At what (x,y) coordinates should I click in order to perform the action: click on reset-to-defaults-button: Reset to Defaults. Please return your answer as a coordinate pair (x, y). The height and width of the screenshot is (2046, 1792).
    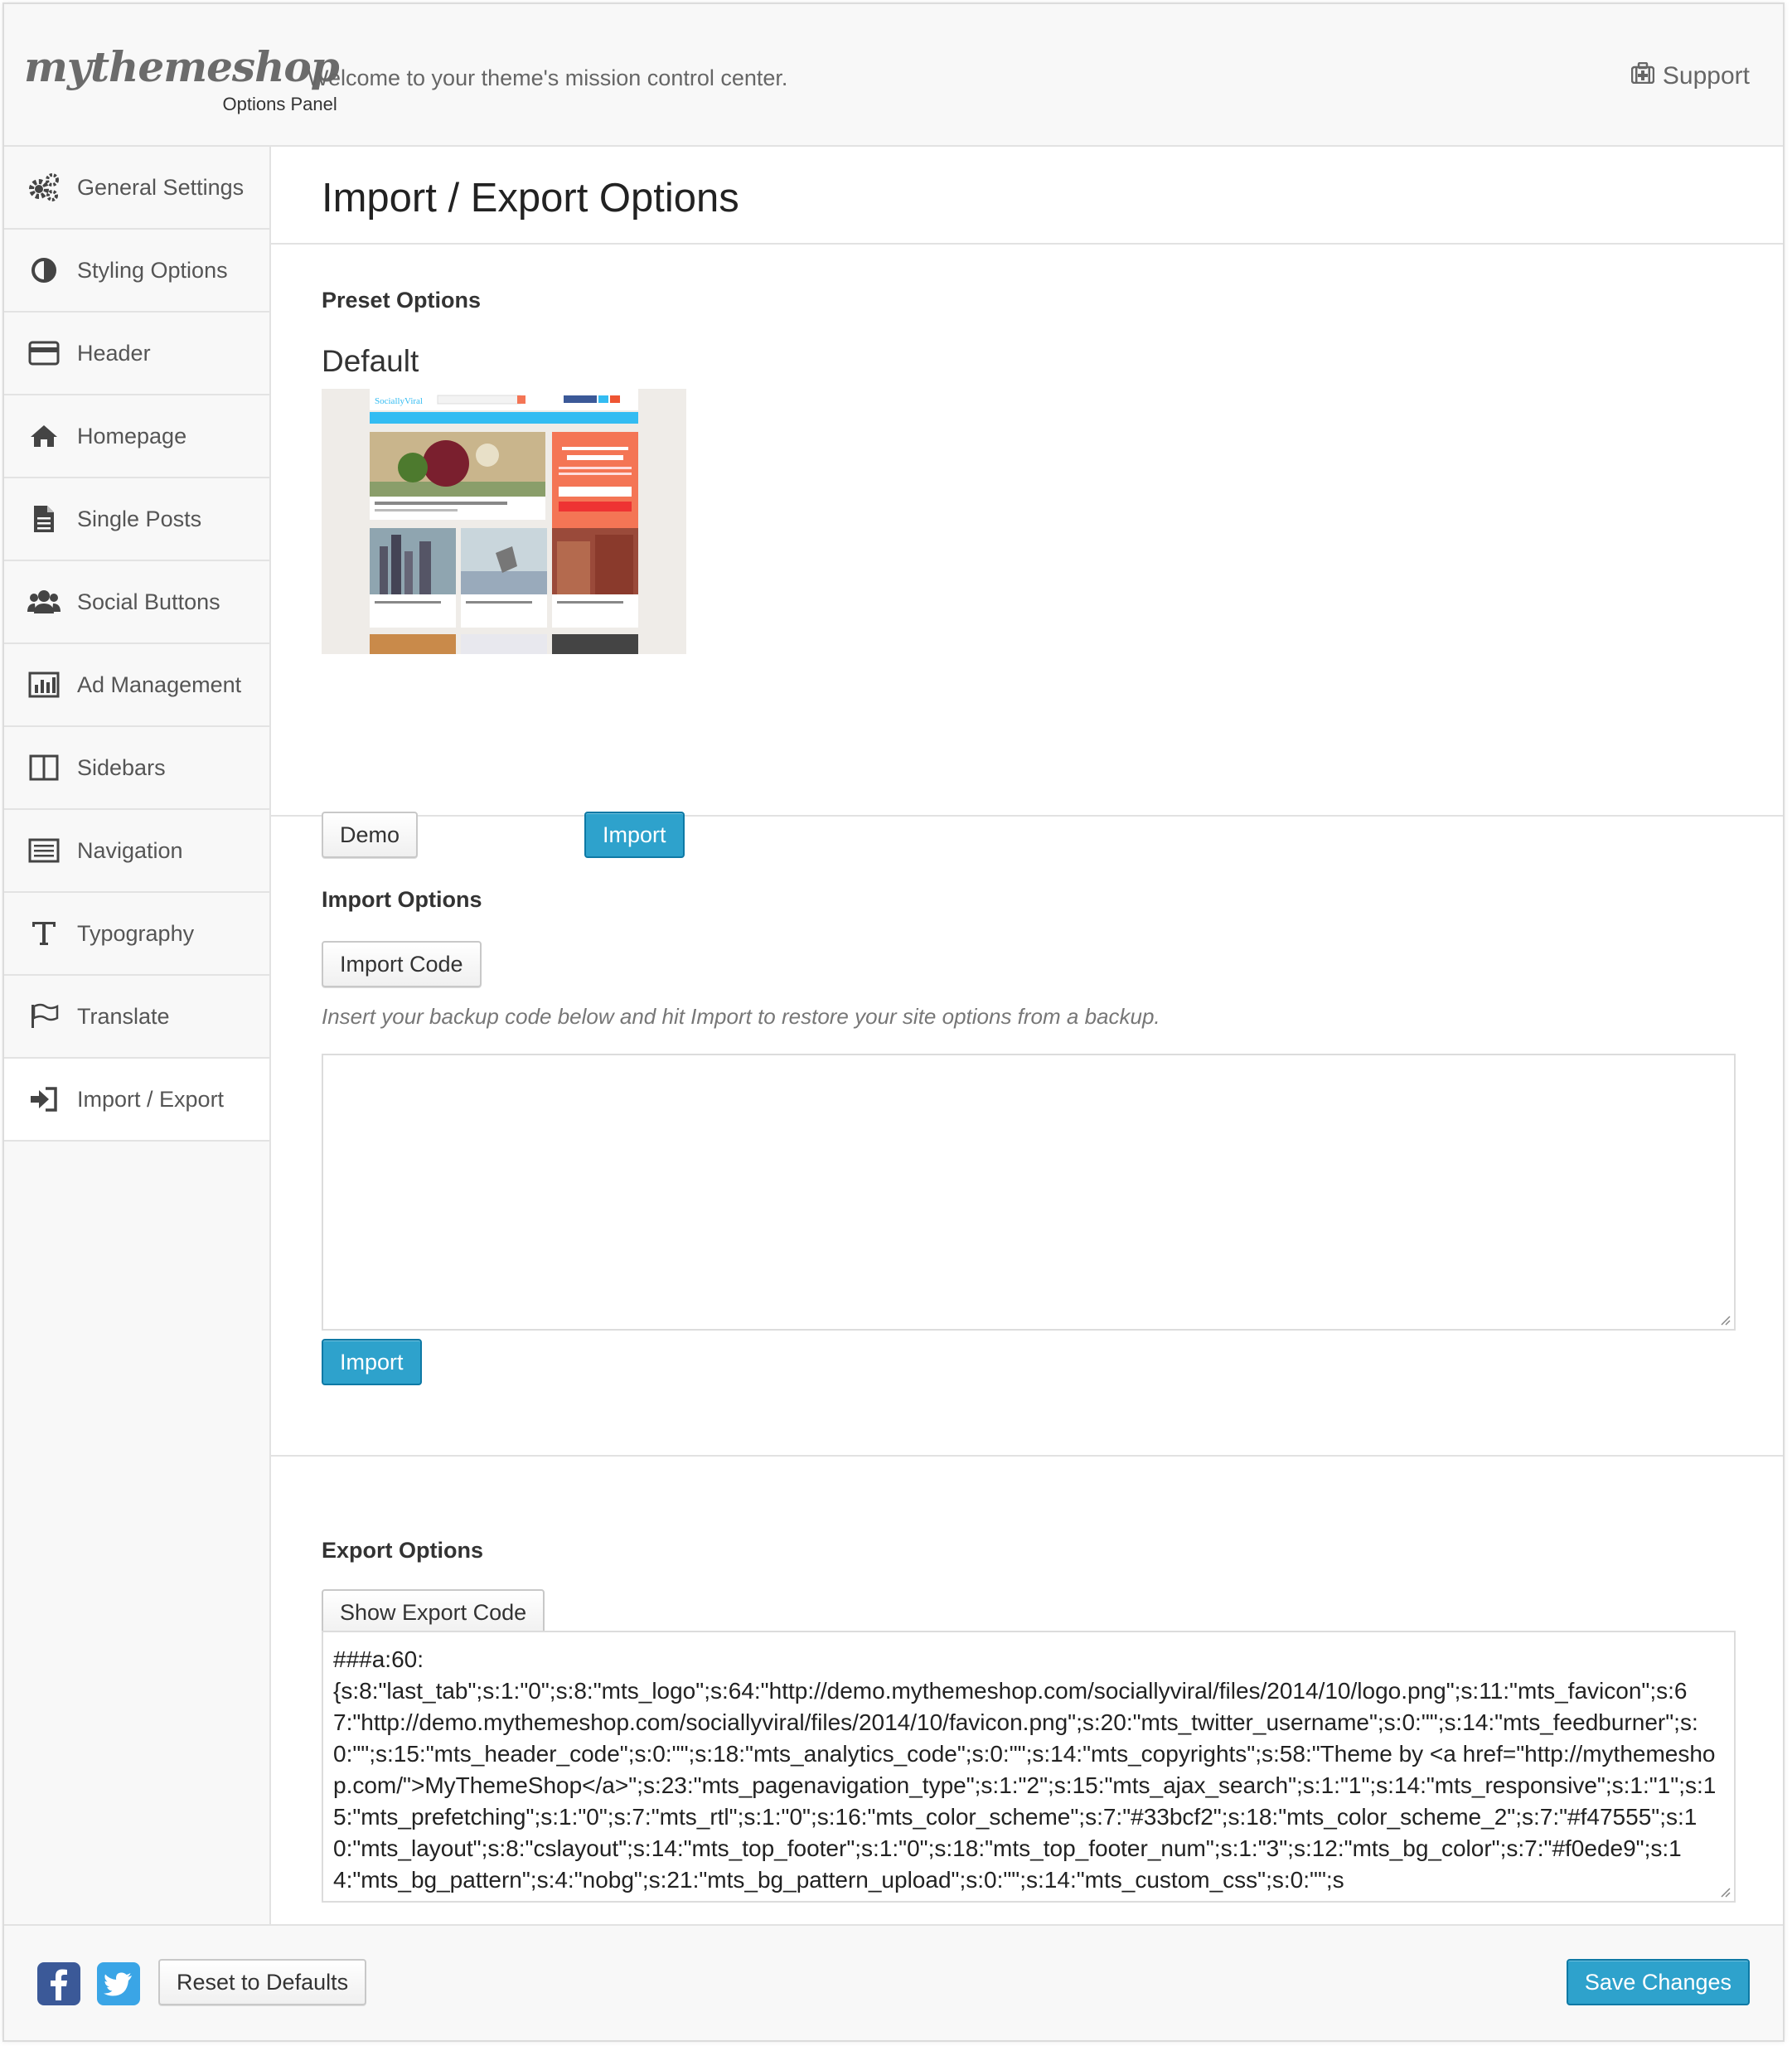
    Looking at the image, I should click on (262, 1982).